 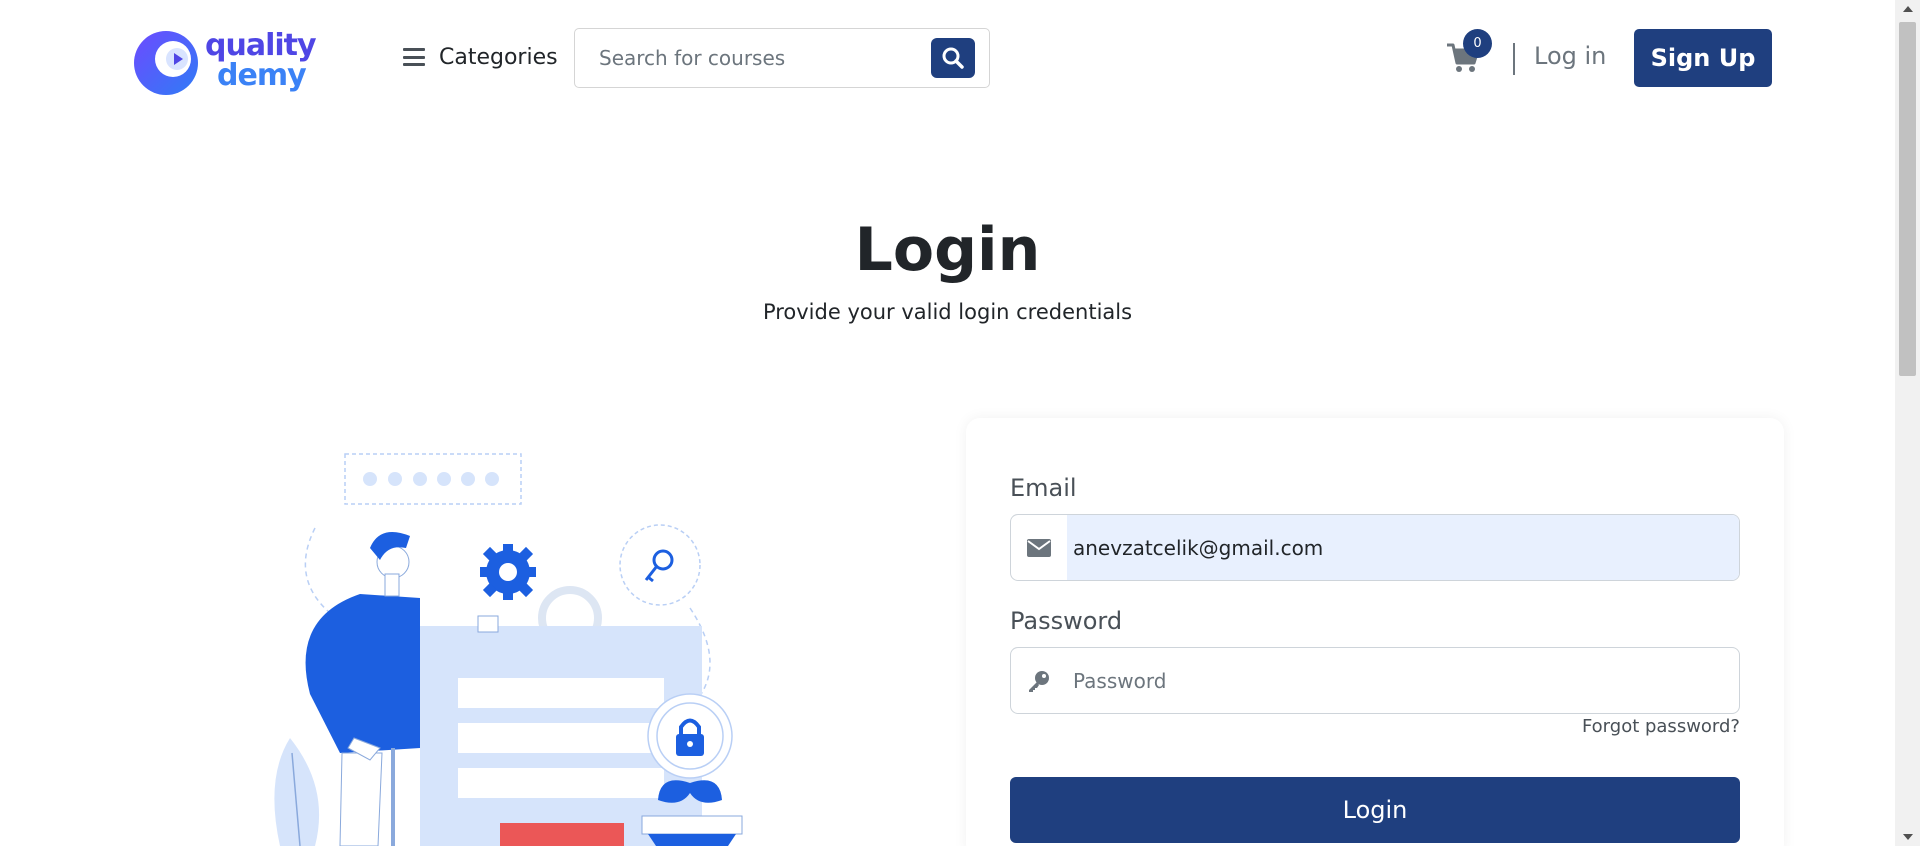 I want to click on search-button, so click(x=953, y=58).